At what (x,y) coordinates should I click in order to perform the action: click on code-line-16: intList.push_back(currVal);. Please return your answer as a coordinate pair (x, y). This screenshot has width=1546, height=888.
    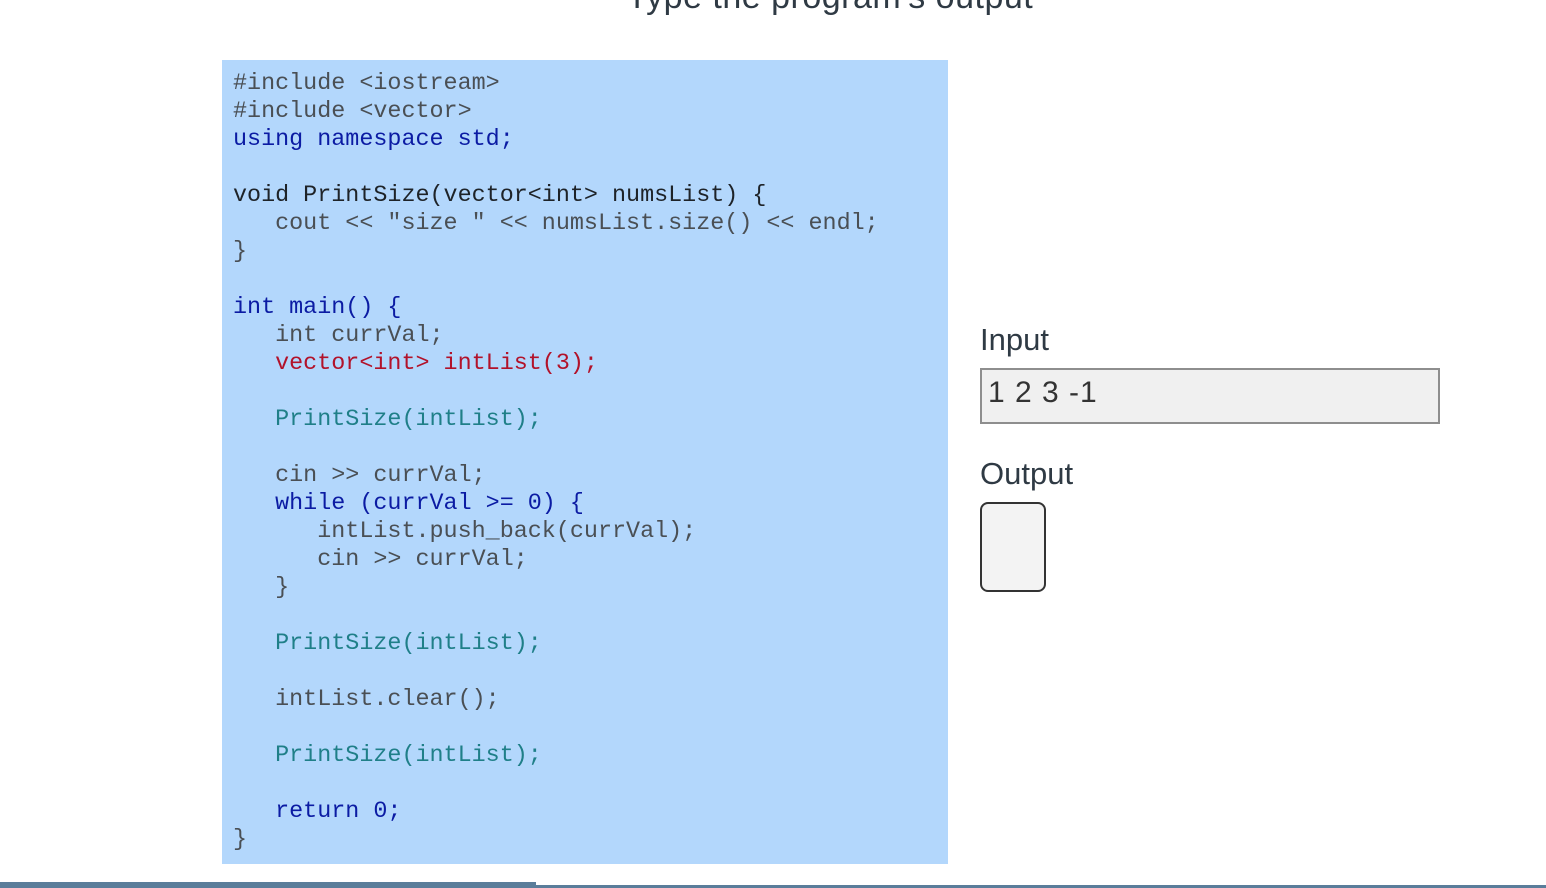
    Looking at the image, I should click on (465, 532).